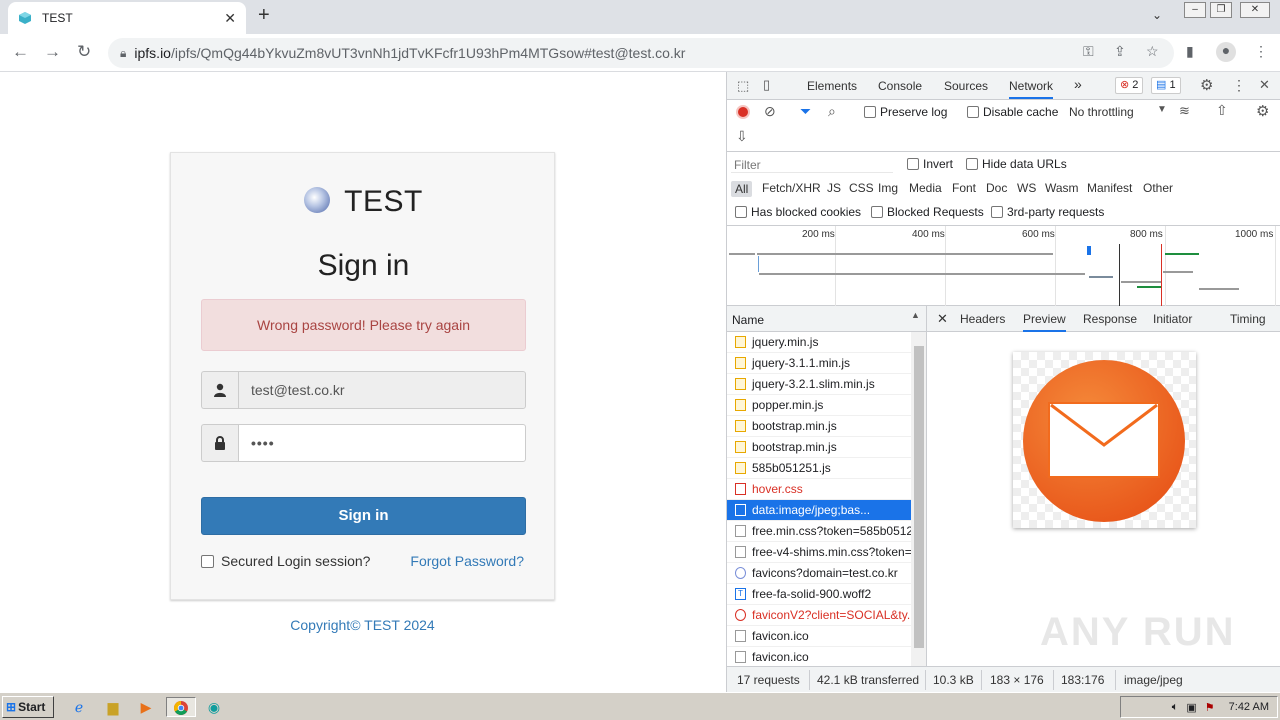 This screenshot has height=720, width=1280. Describe the element at coordinates (812, 164) in the screenshot. I see `filter-input: Filter` at that location.